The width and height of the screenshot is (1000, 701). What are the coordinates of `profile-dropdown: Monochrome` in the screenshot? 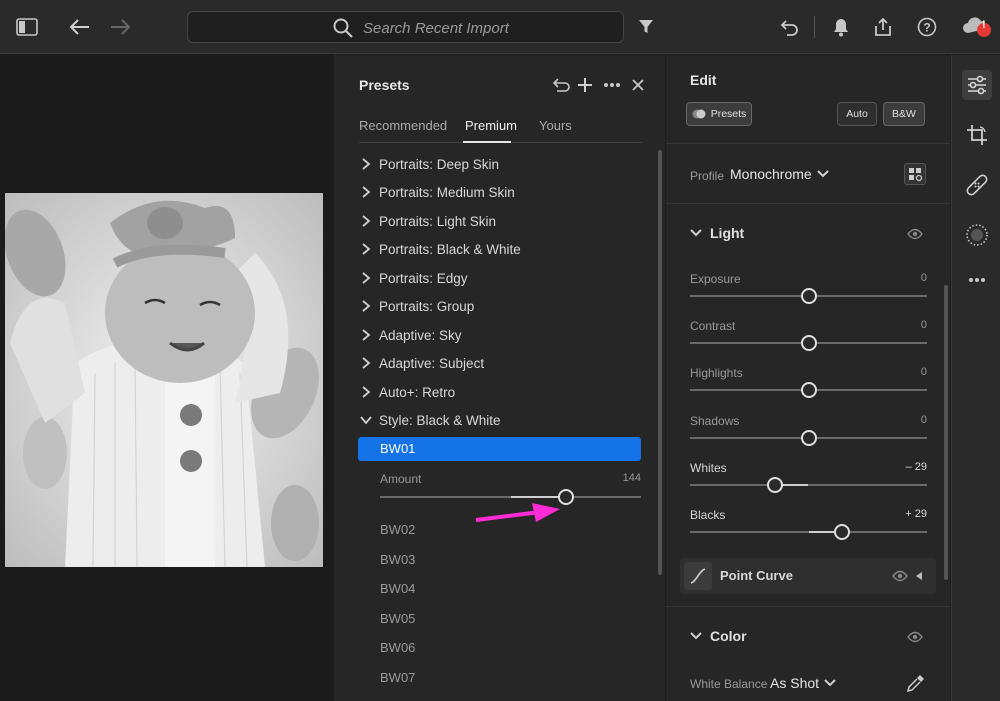 It's located at (779, 174).